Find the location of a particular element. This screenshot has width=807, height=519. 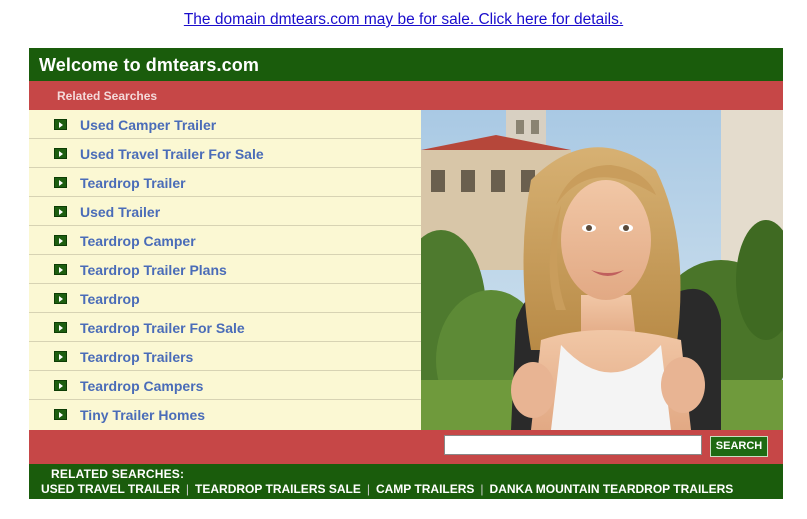

related-searches-label: Related Searches is located at coordinates (107, 96).